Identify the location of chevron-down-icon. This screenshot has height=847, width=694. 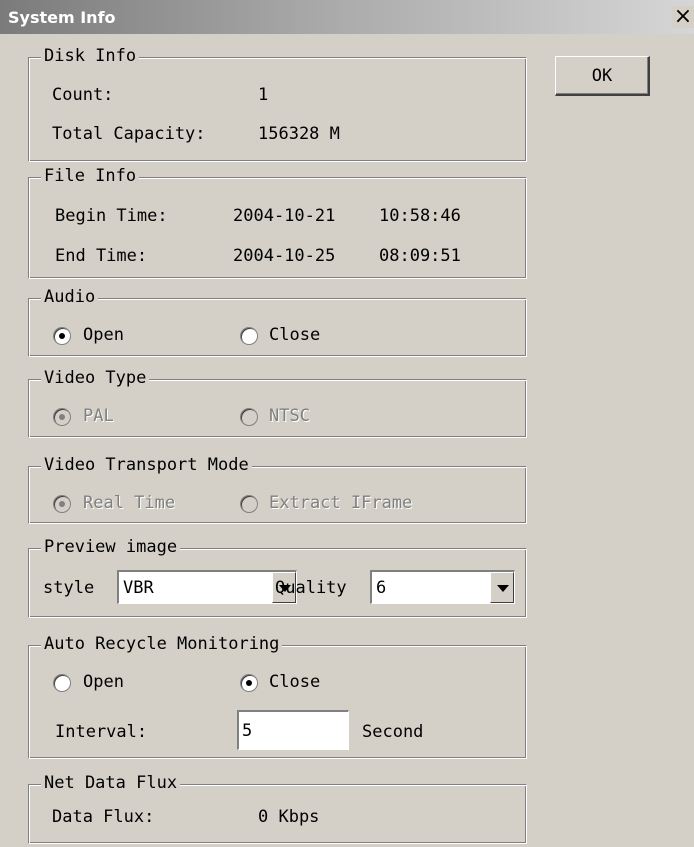
(503, 588).